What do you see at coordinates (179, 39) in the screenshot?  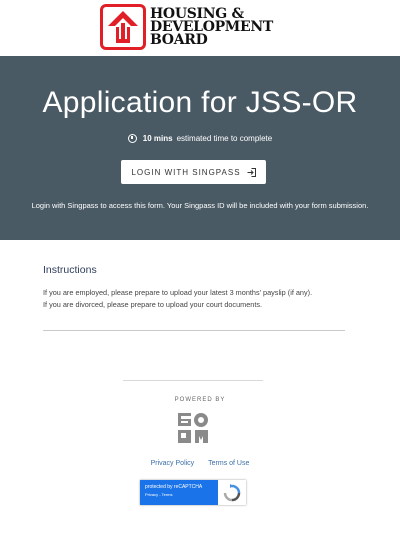 I see `logo-line-3: BOARD` at bounding box center [179, 39].